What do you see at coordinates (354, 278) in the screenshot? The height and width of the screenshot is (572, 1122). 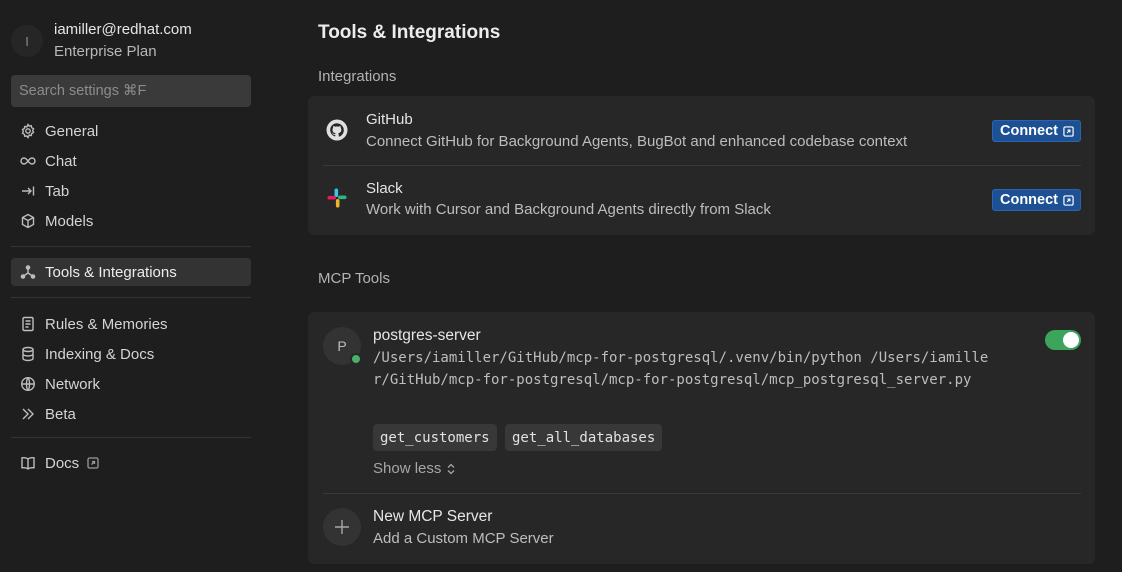 I see `mcp-tools-section-label: MCP Tools` at bounding box center [354, 278].